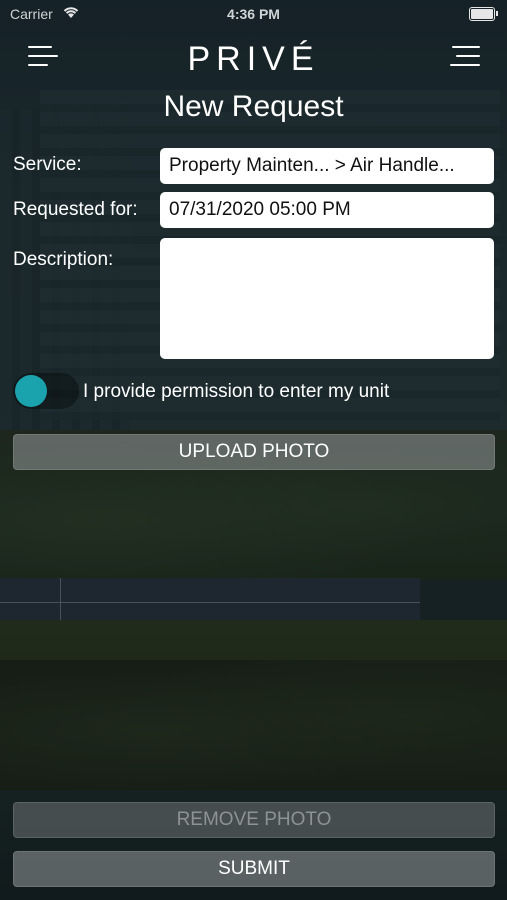 The height and width of the screenshot is (900, 507). Describe the element at coordinates (465, 56) in the screenshot. I see `right-menu-icon` at that location.